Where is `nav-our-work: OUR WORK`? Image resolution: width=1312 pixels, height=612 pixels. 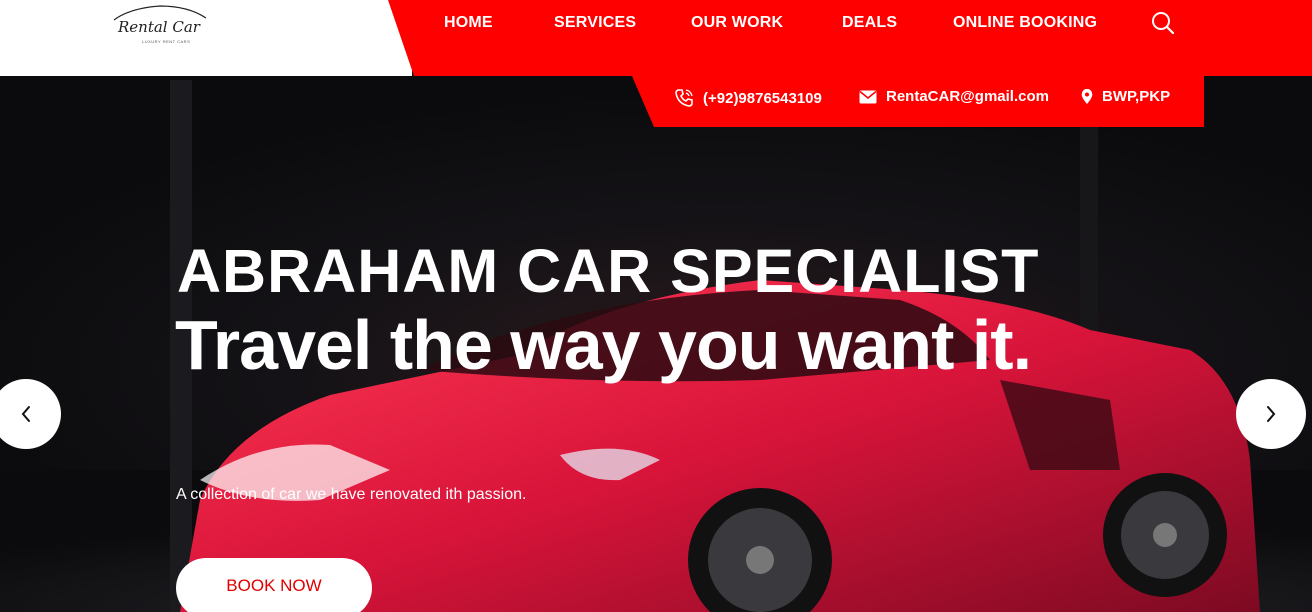
nav-our-work: OUR WORK is located at coordinates (737, 23).